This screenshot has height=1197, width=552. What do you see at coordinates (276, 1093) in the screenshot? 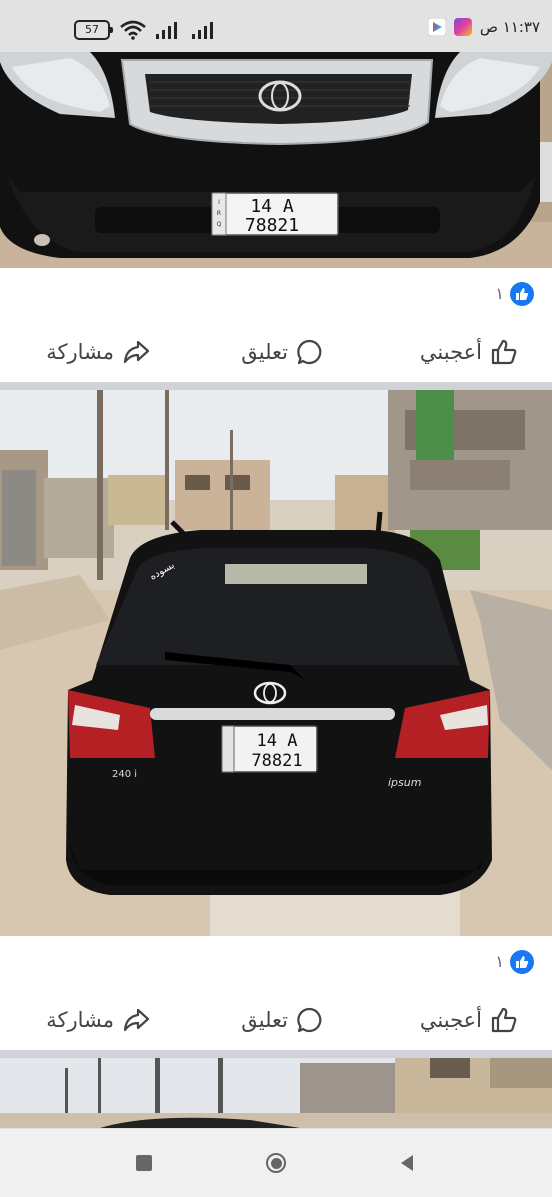
I see `post-photo-next` at bounding box center [276, 1093].